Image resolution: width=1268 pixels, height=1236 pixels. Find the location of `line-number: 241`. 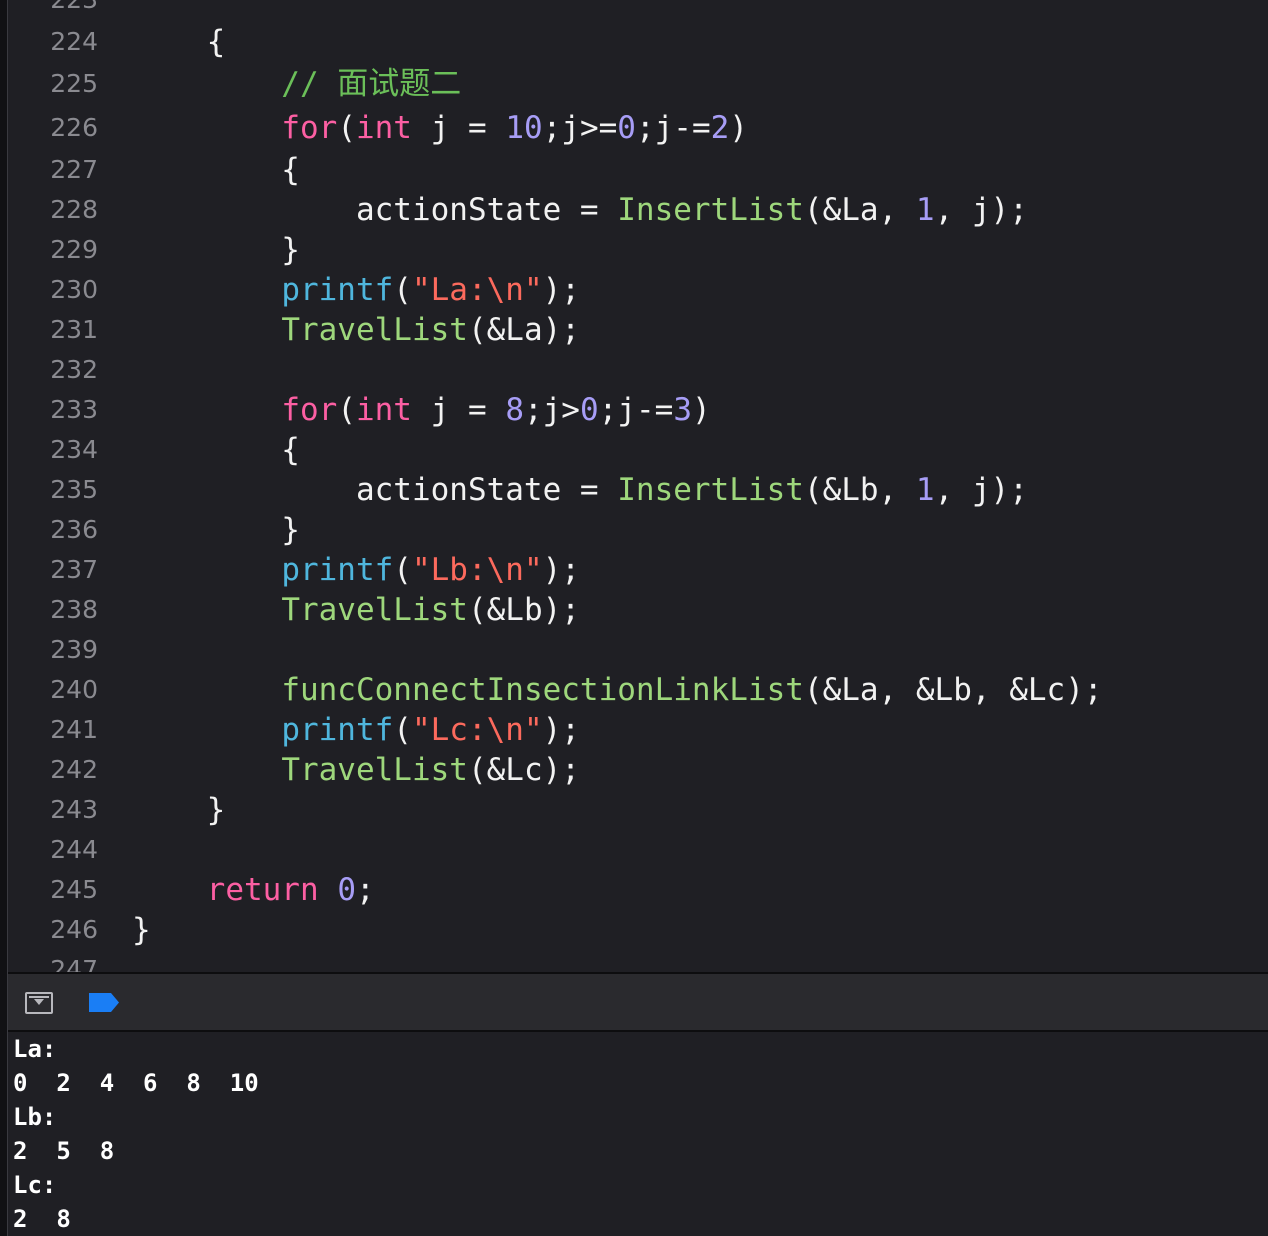

line-number: 241 is located at coordinates (74, 729).